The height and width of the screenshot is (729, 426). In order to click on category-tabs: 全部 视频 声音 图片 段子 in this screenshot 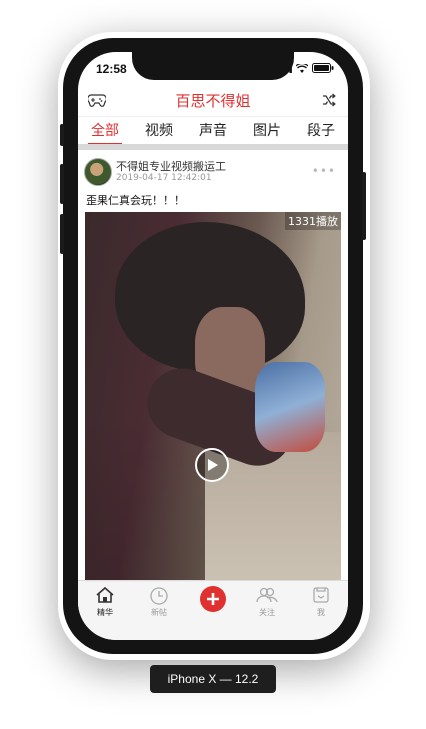, I will do `click(213, 130)`.